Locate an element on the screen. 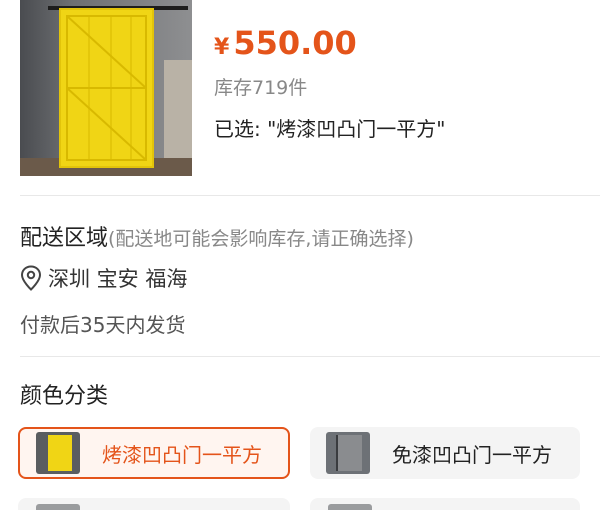  color-section-title: 颜色分类 is located at coordinates (64, 396).